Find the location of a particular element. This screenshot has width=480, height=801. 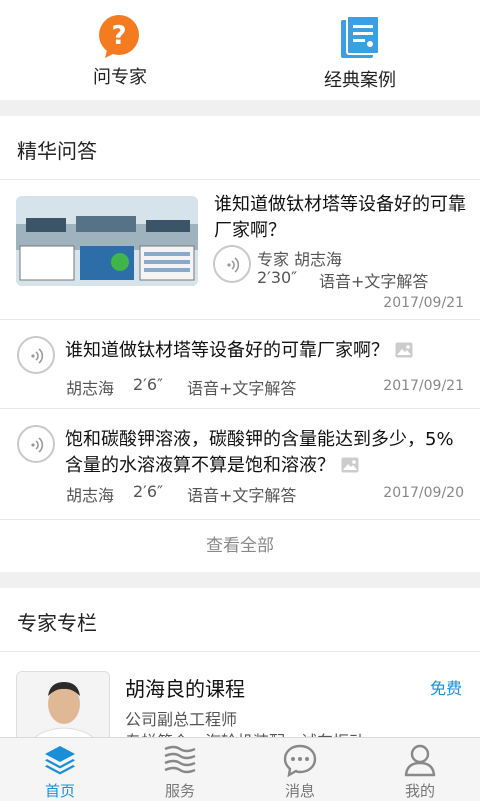

section-title-column: 专家专栏 is located at coordinates (57, 623).